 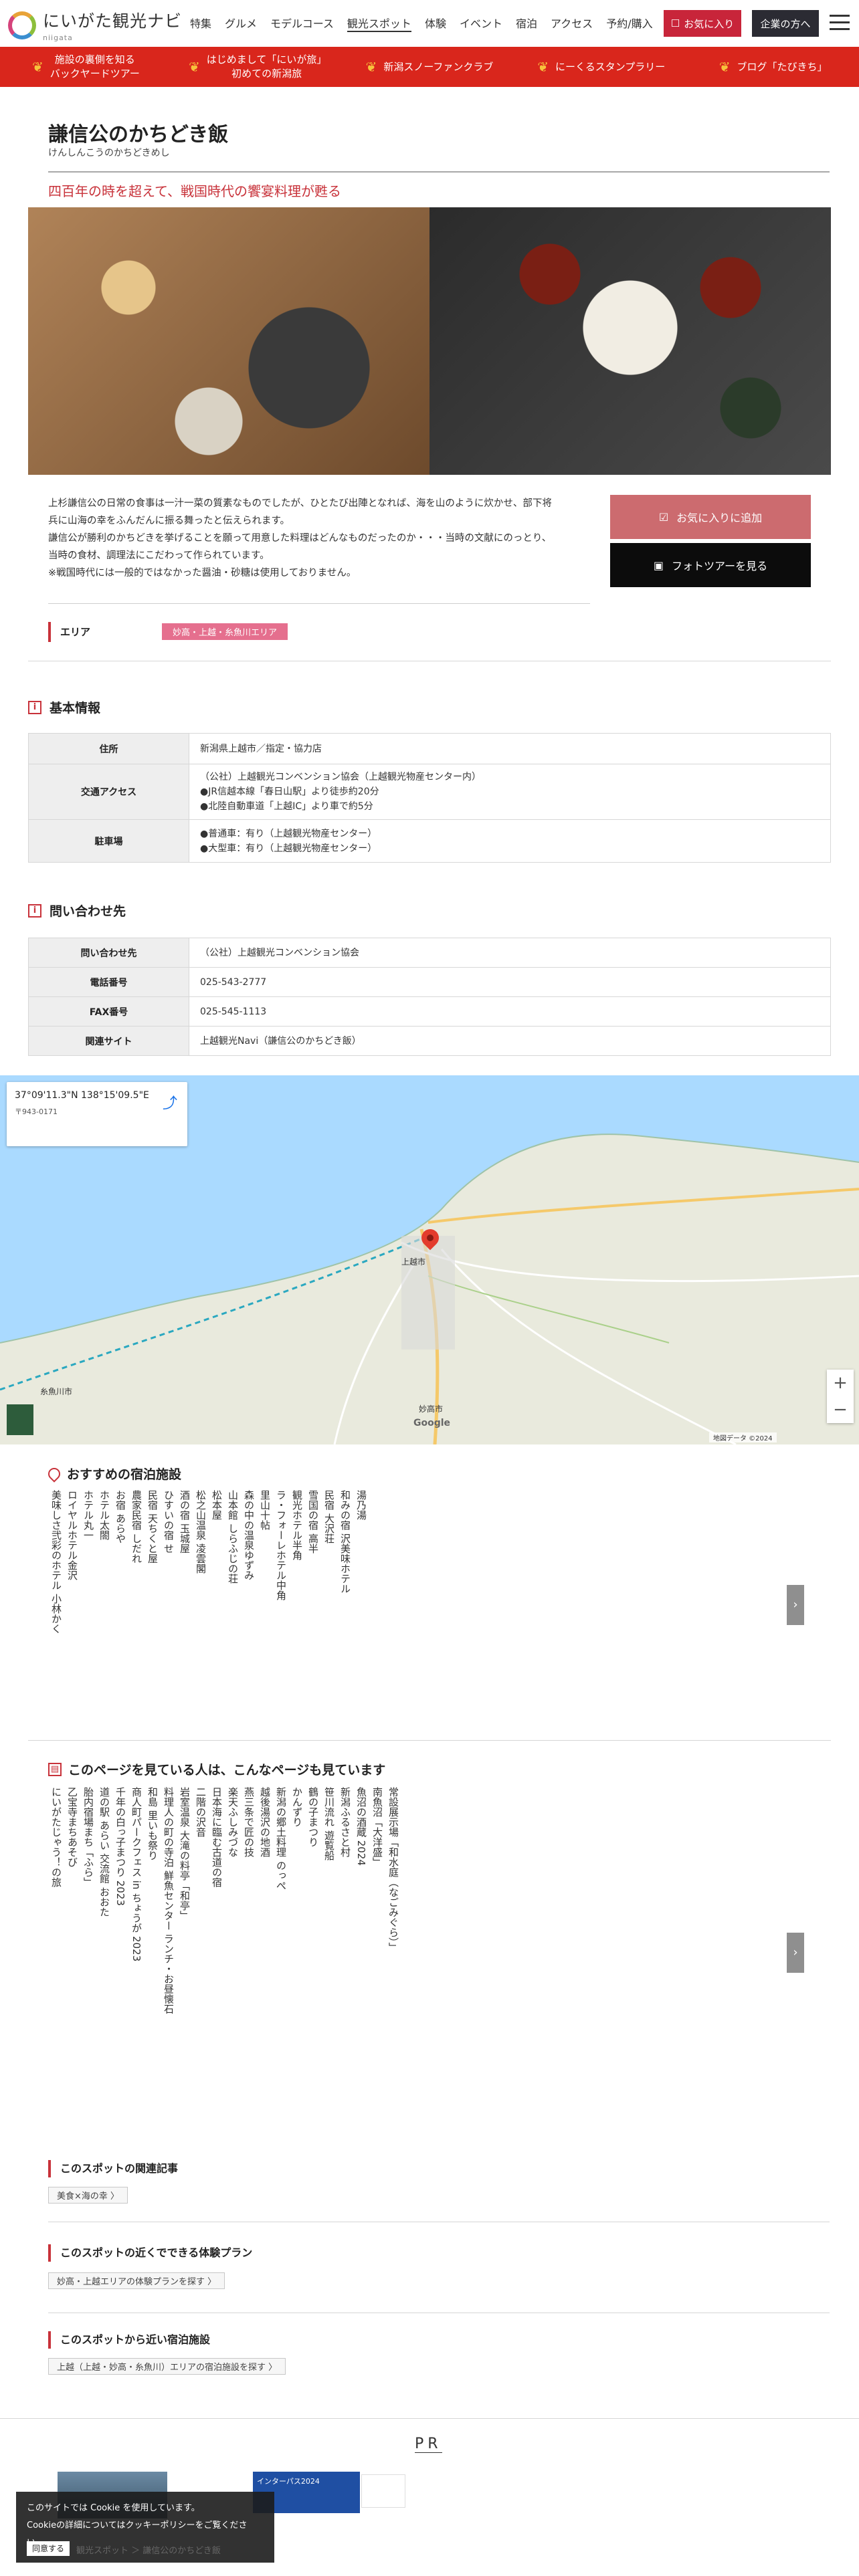 I want to click on banner-item: ❦ 新潟スノーファンクラブ, so click(x=430, y=67).